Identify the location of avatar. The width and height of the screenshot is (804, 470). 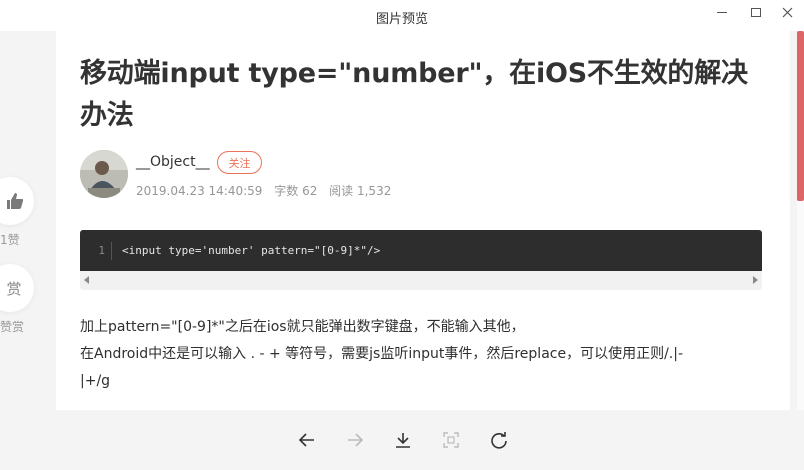
(104, 174).